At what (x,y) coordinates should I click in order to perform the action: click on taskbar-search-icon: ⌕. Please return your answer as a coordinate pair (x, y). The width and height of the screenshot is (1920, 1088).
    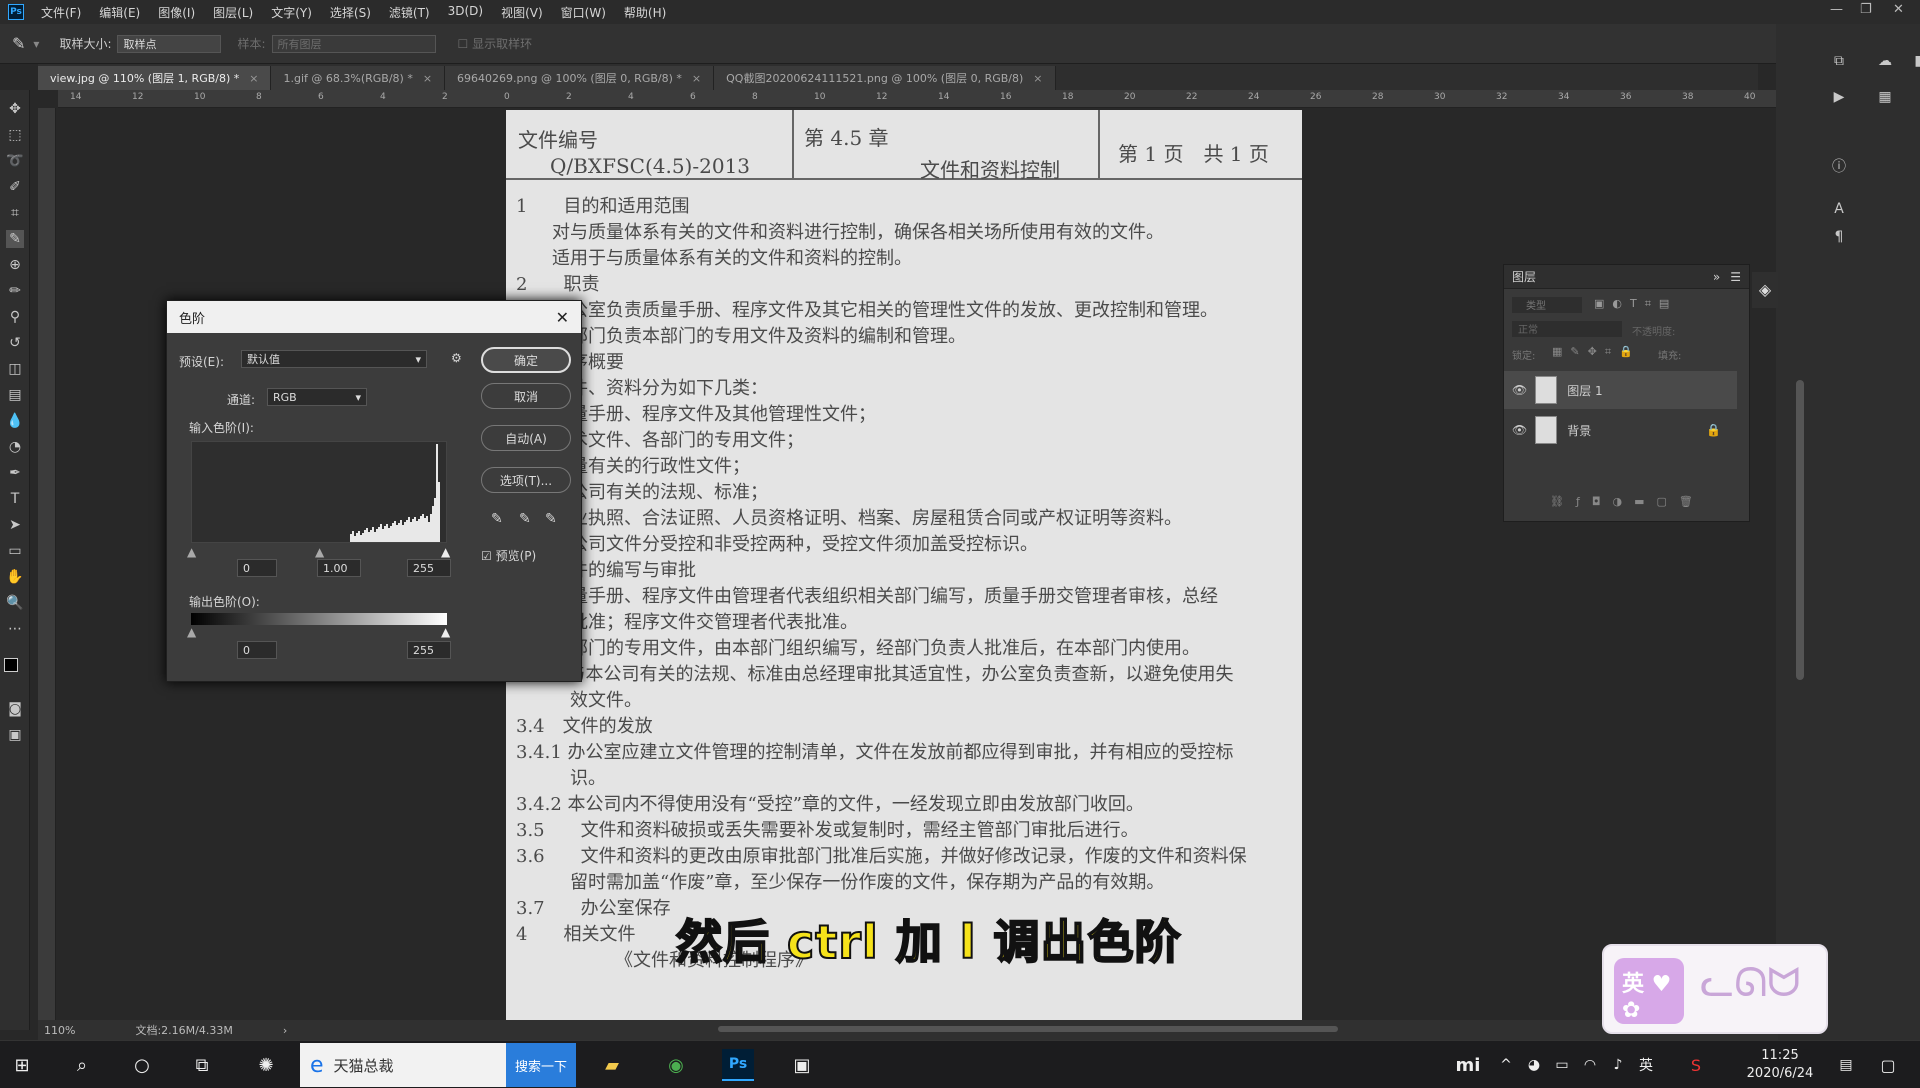
    Looking at the image, I should click on (82, 1065).